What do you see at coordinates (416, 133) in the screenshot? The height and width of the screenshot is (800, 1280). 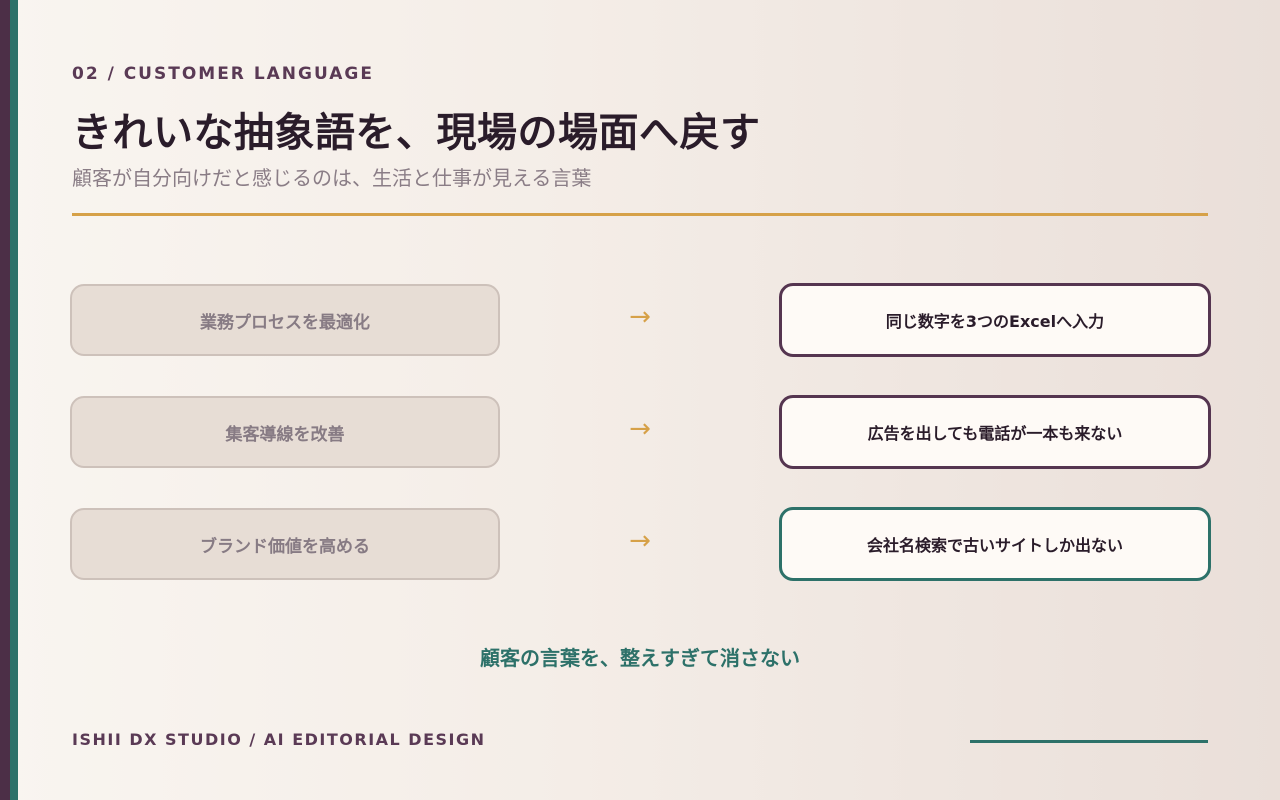 I see `slide-title: きれいな抽象語を、現場の場面へ戻す` at bounding box center [416, 133].